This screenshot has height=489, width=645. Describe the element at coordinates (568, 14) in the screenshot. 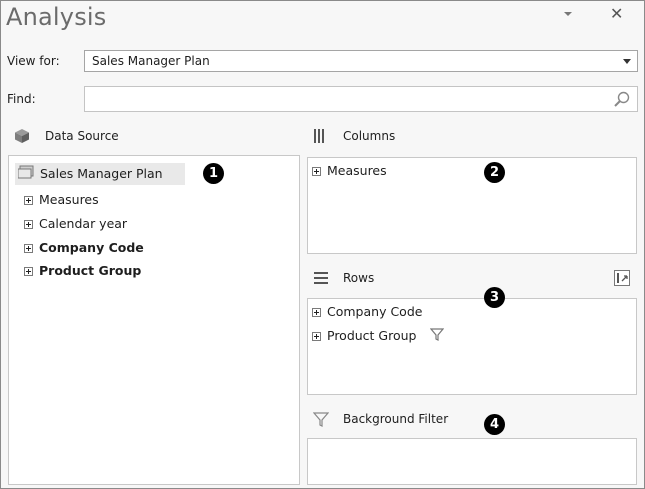

I see `dropdown-icon` at that location.